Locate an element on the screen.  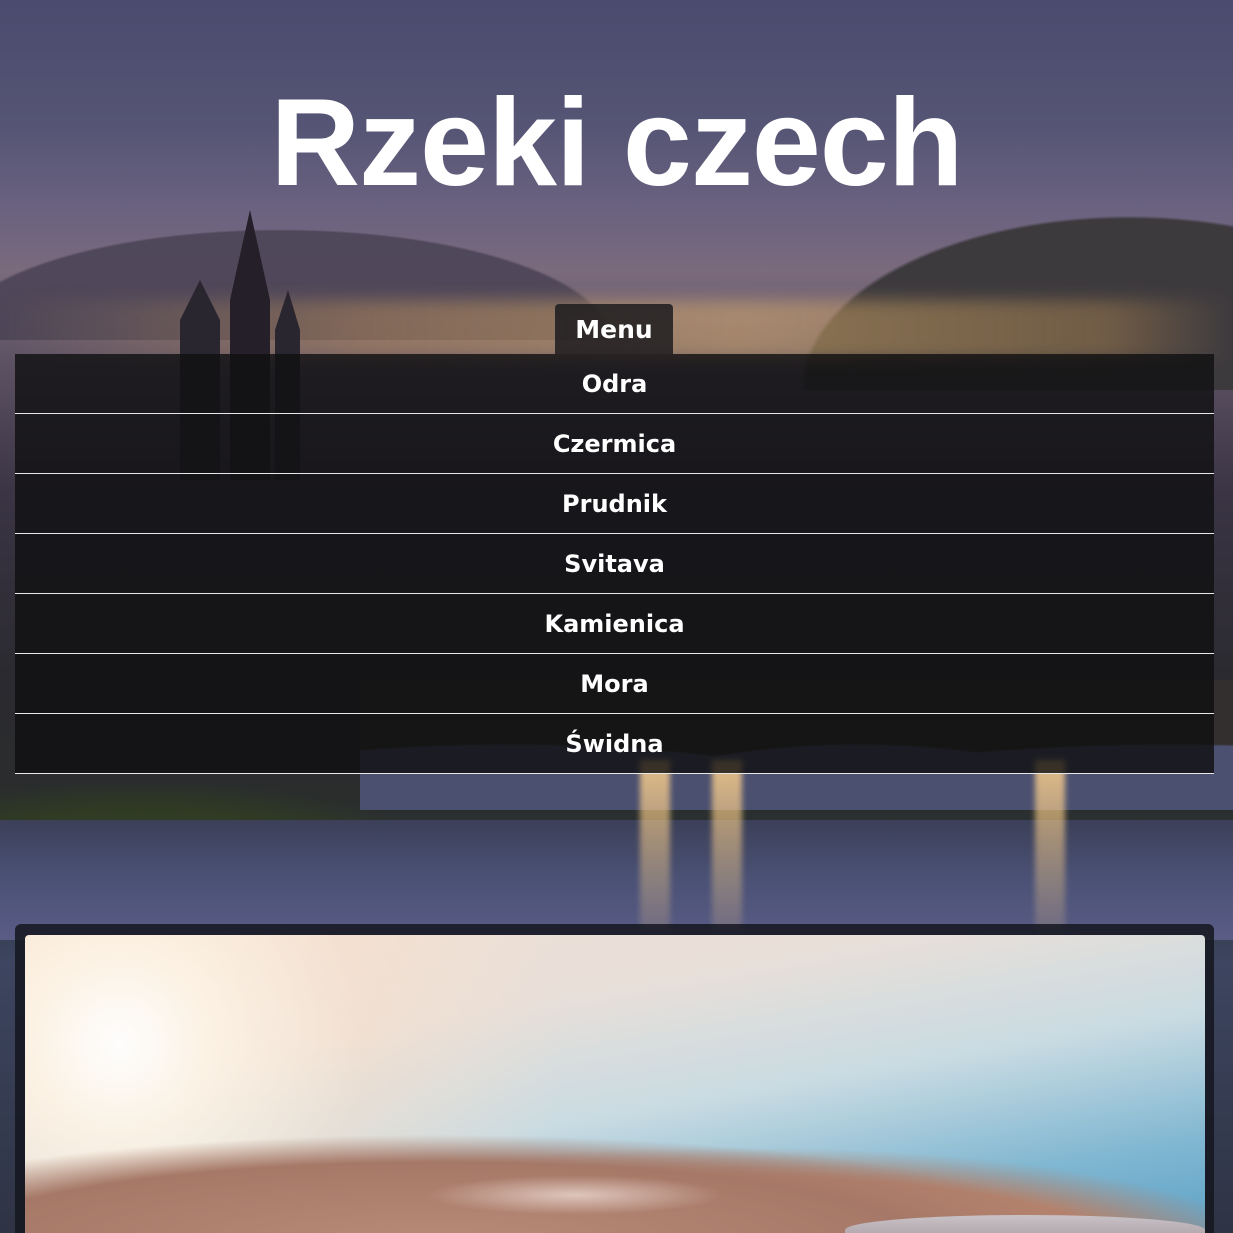
menu-item-czermica: Czermica is located at coordinates (614, 444).